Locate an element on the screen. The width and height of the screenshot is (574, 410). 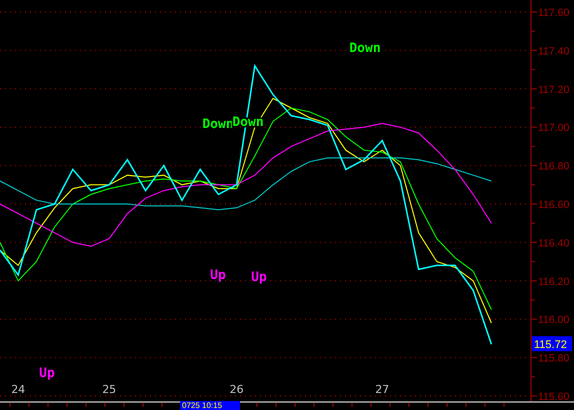
price-tick-label: 116.00 is located at coordinates (554, 320).